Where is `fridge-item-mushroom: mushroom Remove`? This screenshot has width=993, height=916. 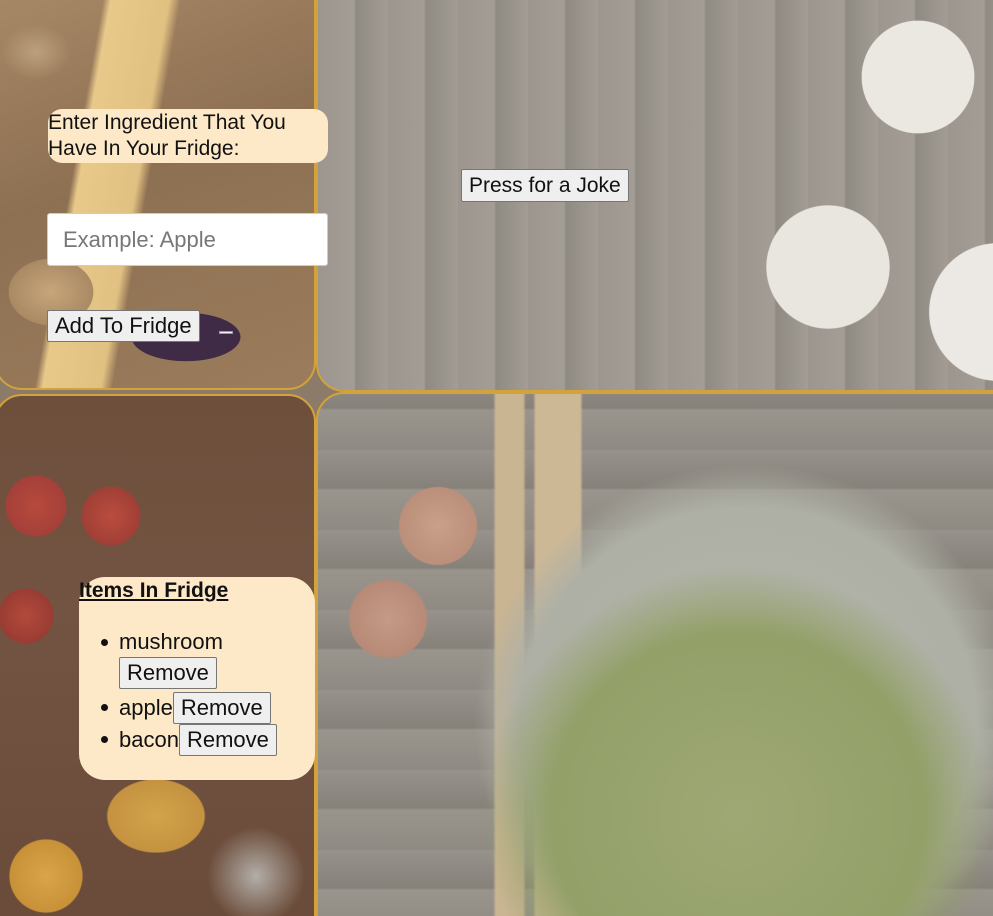 fridge-item-mushroom: mushroom Remove is located at coordinates (202, 658).